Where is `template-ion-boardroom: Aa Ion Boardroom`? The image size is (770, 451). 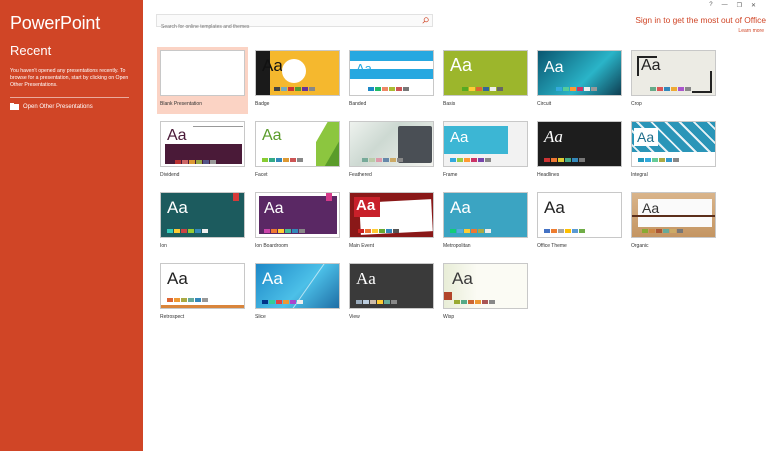 template-ion-boardroom: Aa Ion Boardroom is located at coordinates (297, 222).